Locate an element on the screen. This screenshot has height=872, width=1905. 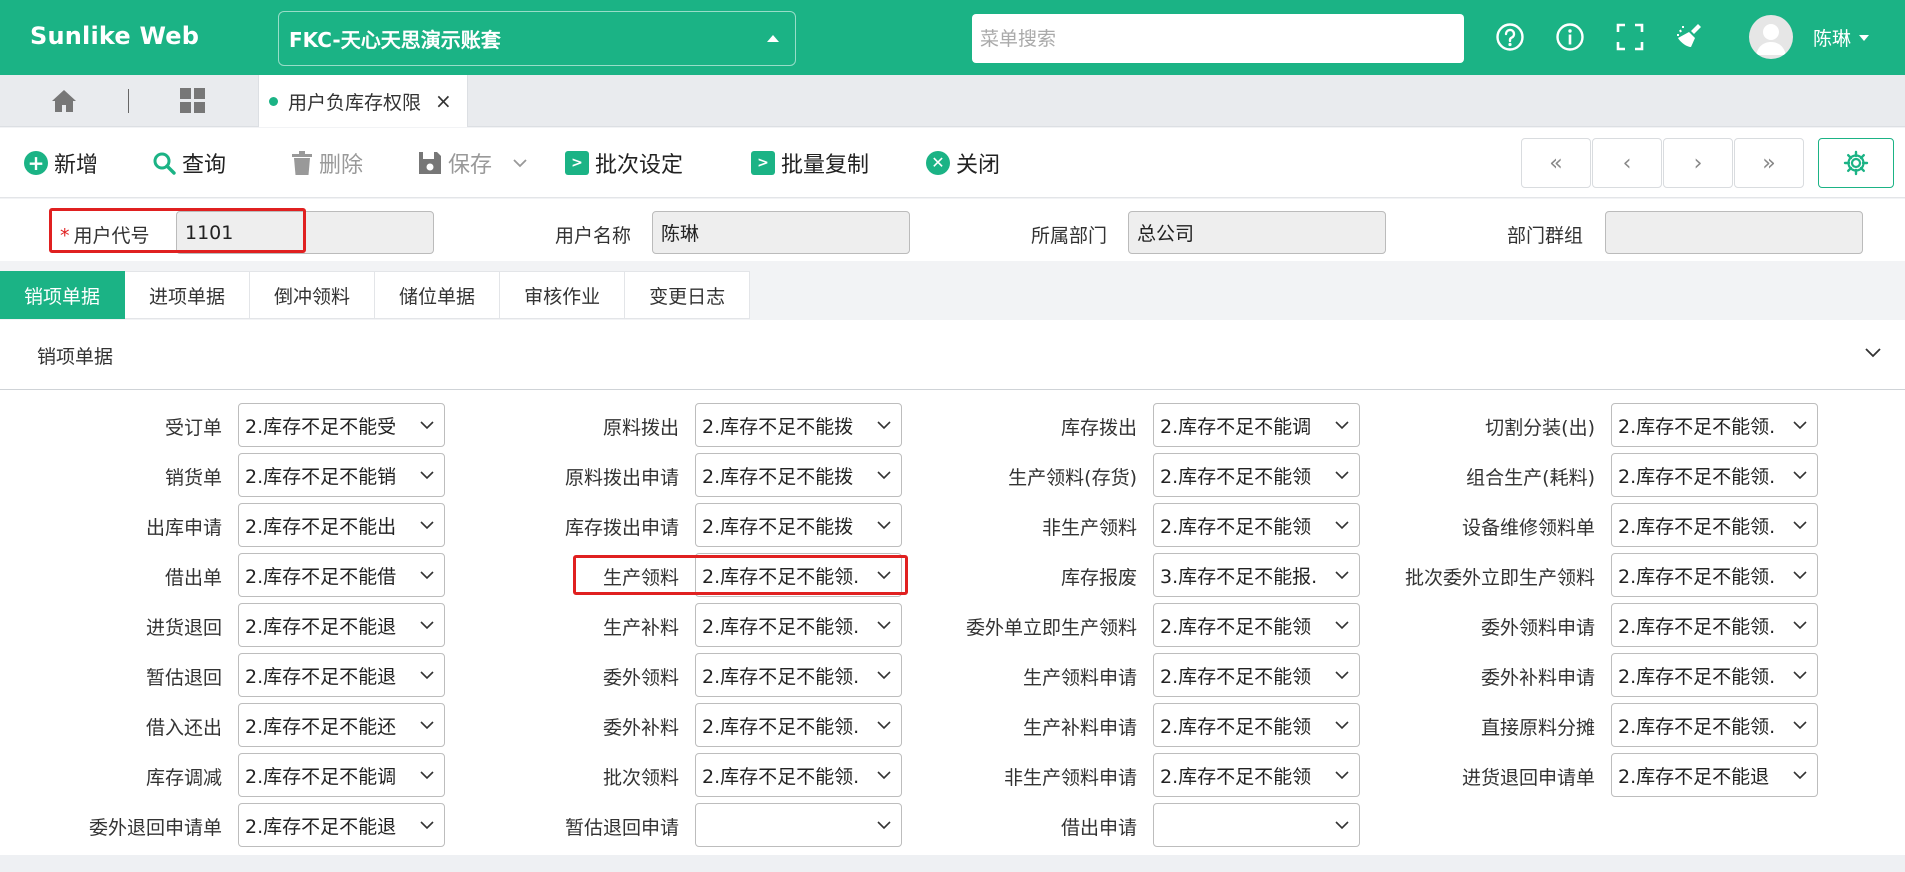
user-code-label-text: 用户代号 is located at coordinates (111, 236).